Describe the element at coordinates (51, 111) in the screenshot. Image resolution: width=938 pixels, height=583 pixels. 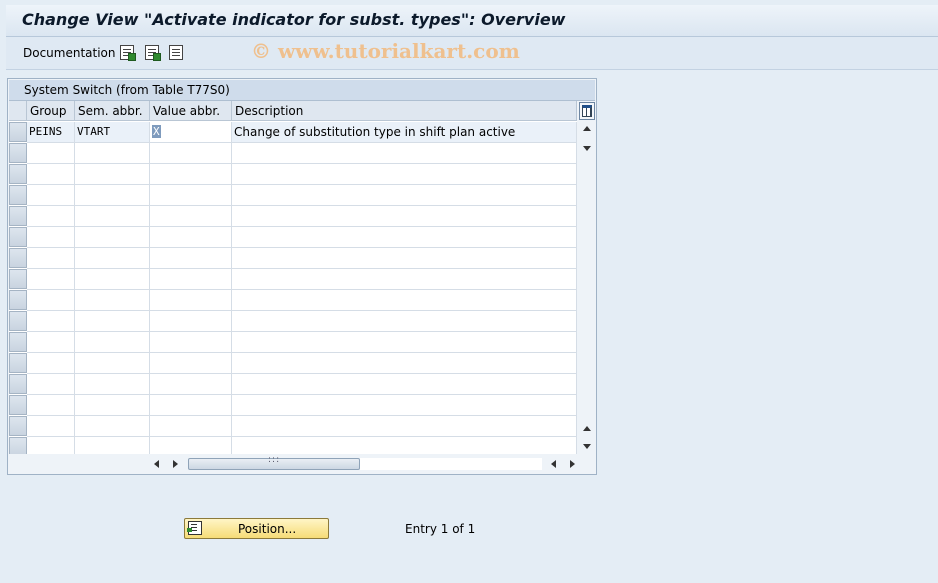
I see `column-header-group: Group` at that location.